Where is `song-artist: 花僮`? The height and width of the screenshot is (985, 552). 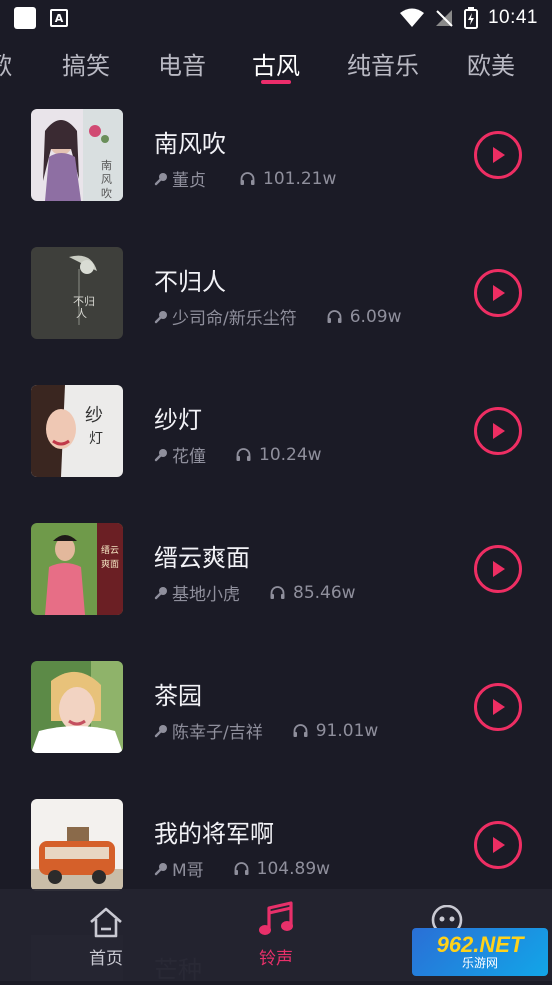 song-artist: 花僮 is located at coordinates (189, 457).